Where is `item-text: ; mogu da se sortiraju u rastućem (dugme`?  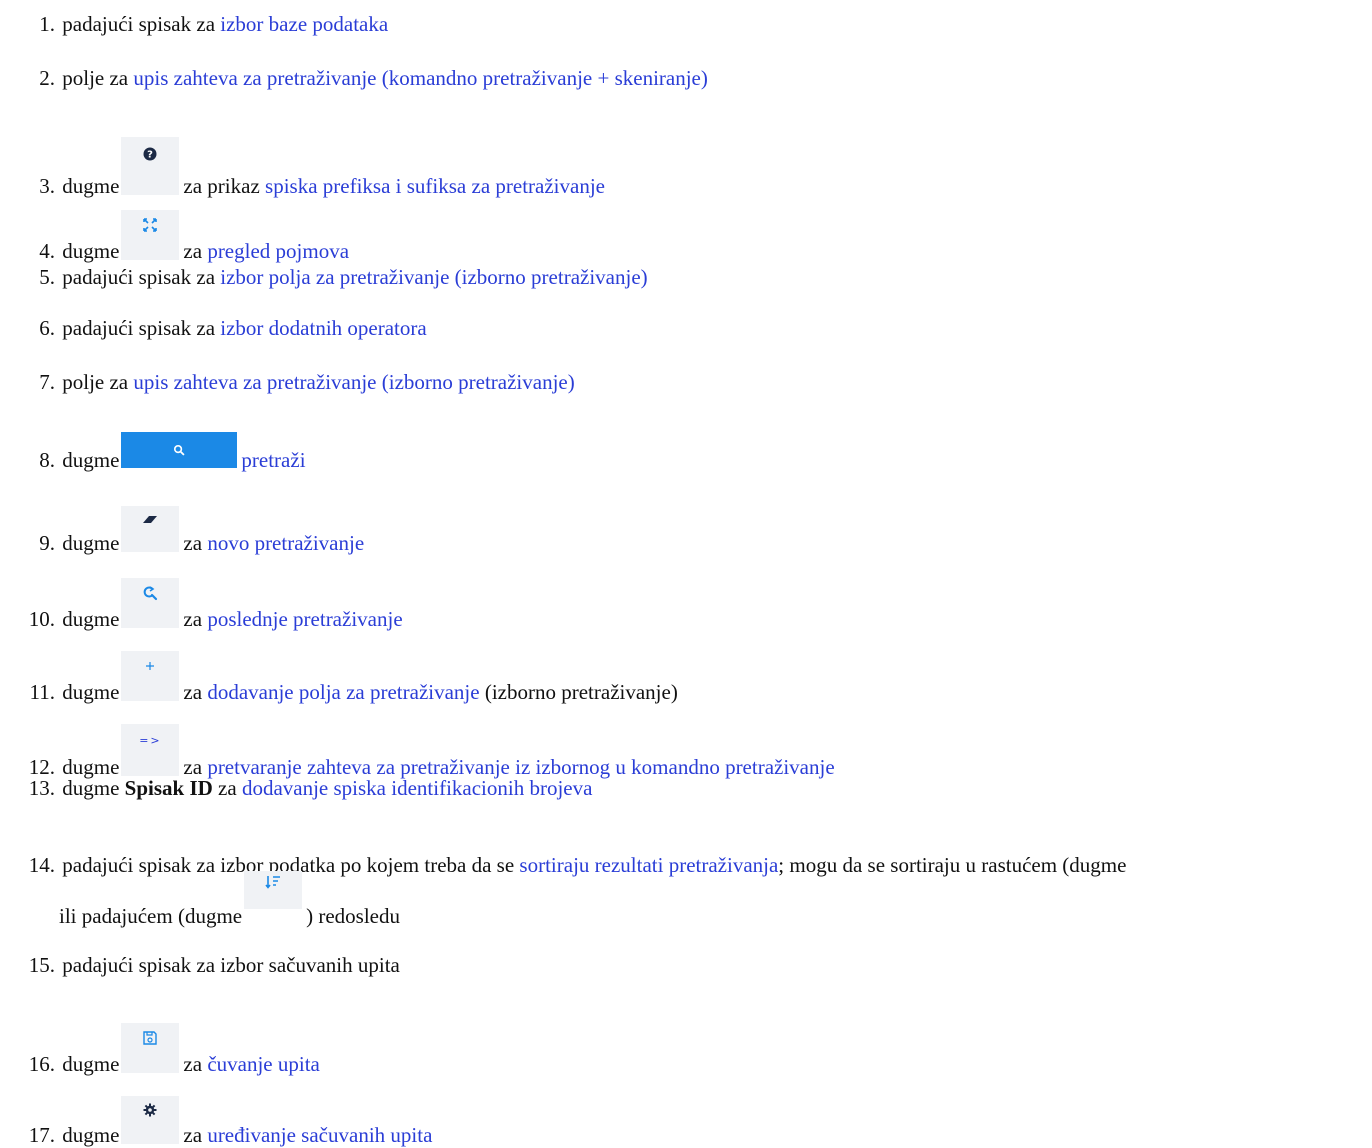
item-text: ; mogu da se sortiraju u rastućem (dugme is located at coordinates (952, 865).